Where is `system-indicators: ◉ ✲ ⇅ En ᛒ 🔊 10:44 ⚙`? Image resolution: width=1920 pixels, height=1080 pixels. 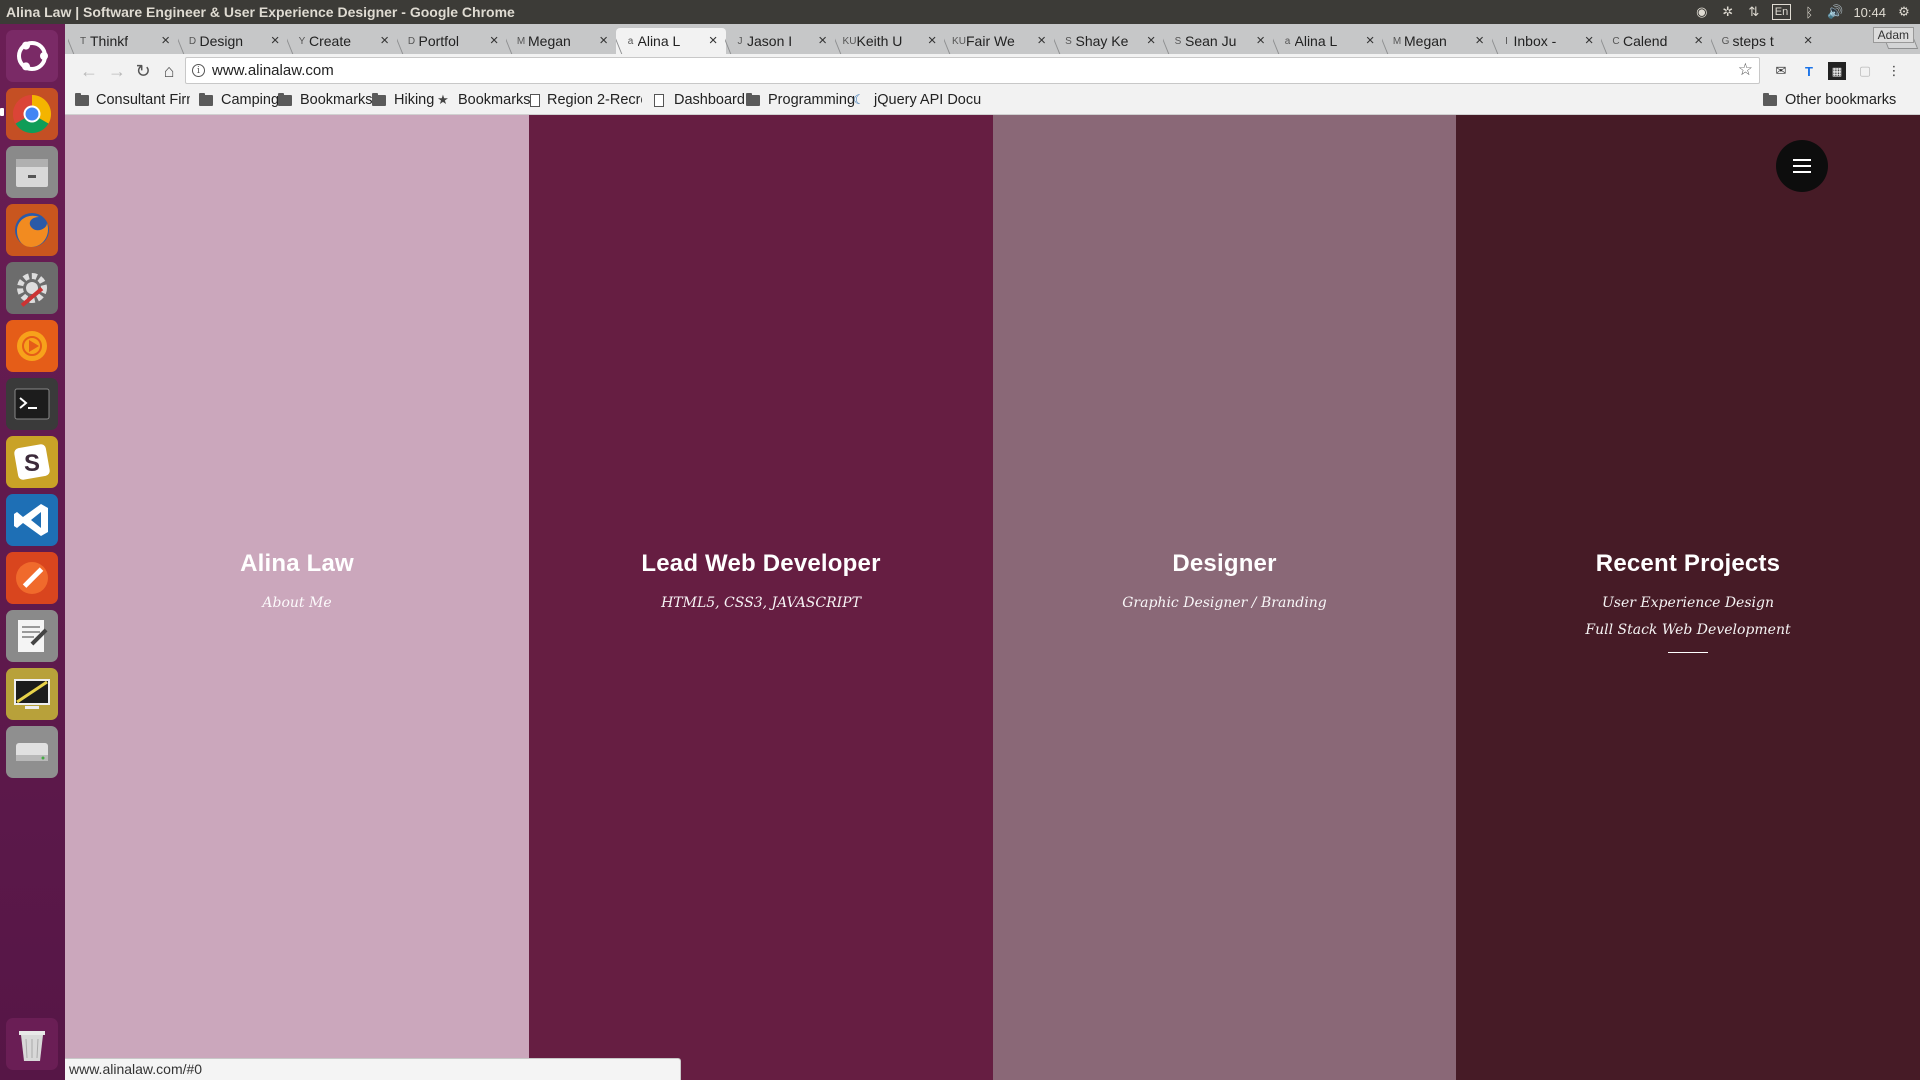
system-indicators: ◉ ✲ ⇅ En ᛒ 🔊 10:44 ⚙ is located at coordinates (1807, 12).